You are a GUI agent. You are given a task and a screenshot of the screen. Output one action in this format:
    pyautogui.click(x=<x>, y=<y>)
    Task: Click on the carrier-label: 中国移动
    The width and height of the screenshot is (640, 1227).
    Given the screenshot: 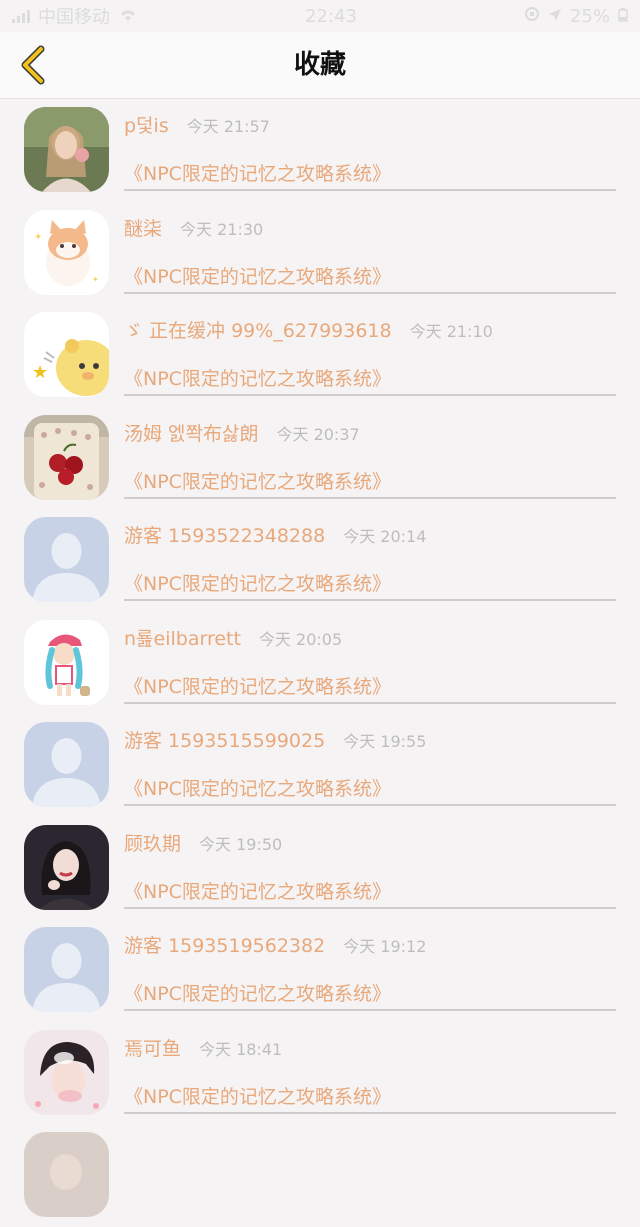 What is the action you would take?
    pyautogui.click(x=74, y=17)
    